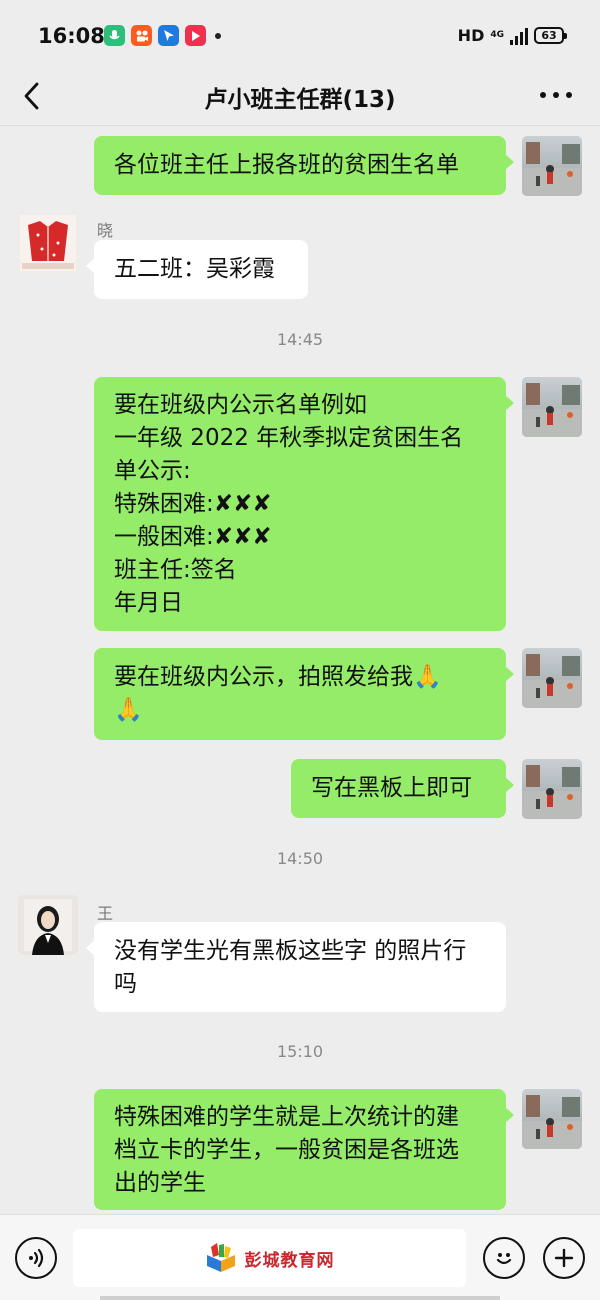 The image size is (600, 1300). I want to click on timestamp: 14:50, so click(300, 858).